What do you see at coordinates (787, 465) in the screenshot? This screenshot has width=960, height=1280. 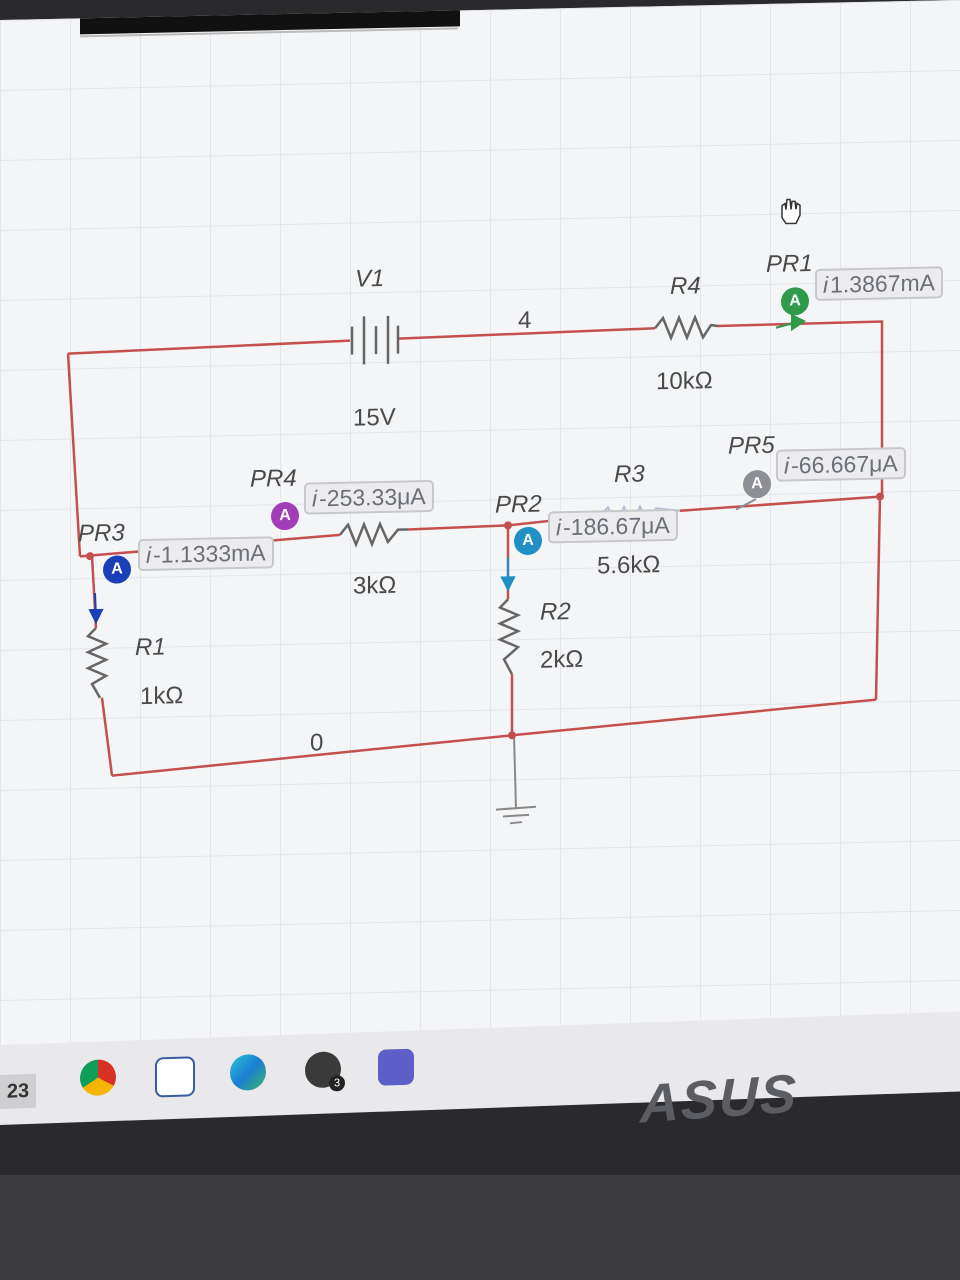 I see `probe-pr5-prefix: i` at bounding box center [787, 465].